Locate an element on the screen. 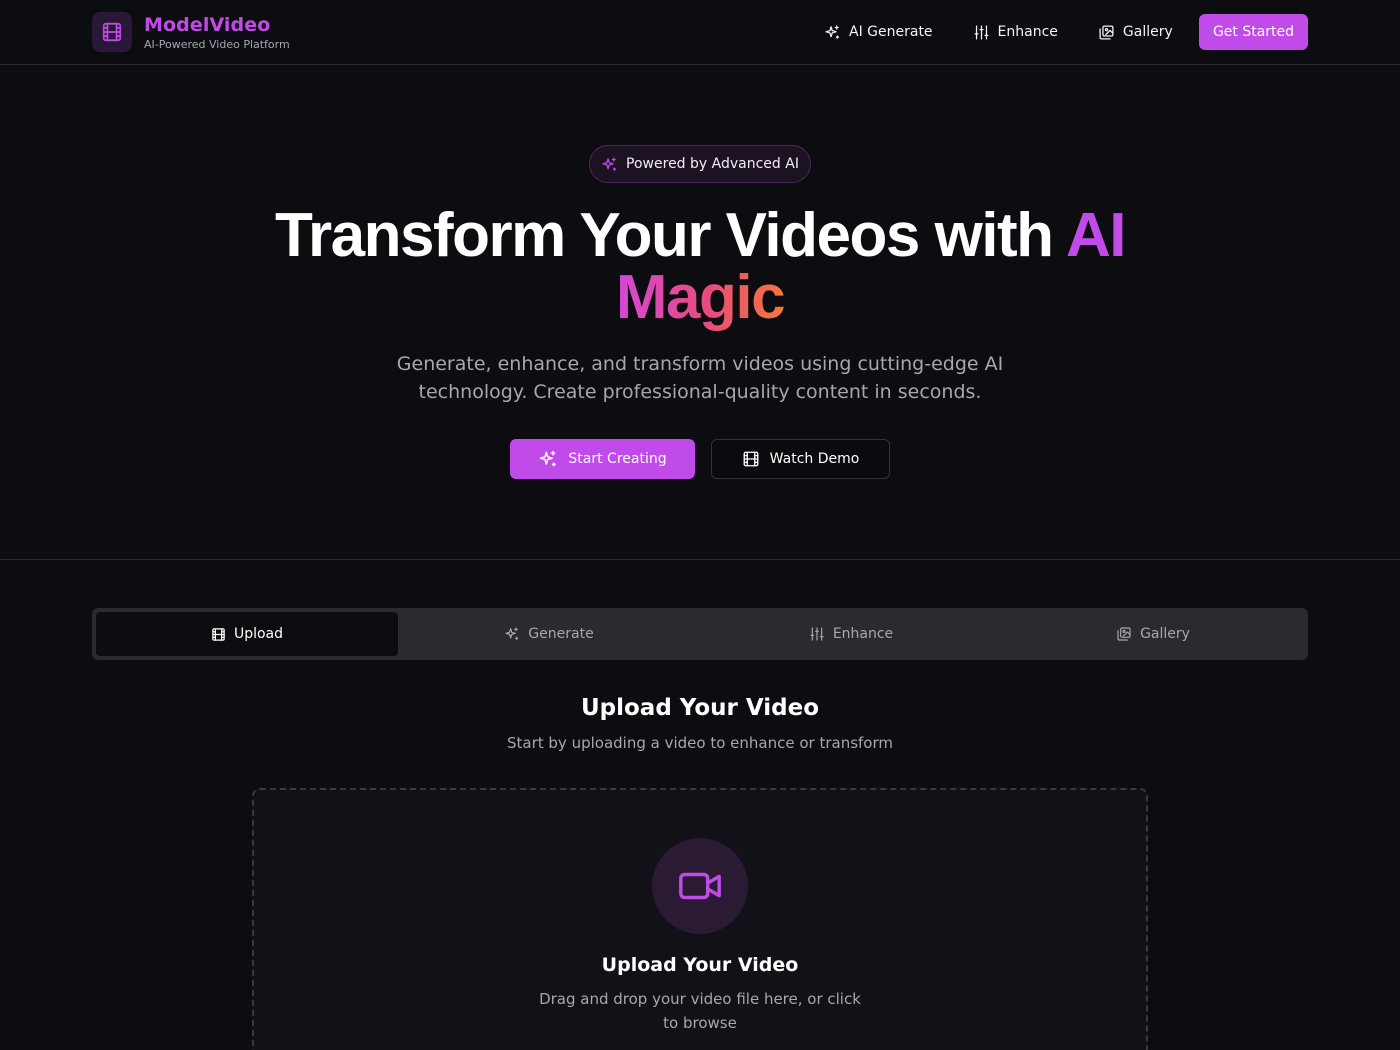  tab-enhance: Enhance is located at coordinates (851, 634).